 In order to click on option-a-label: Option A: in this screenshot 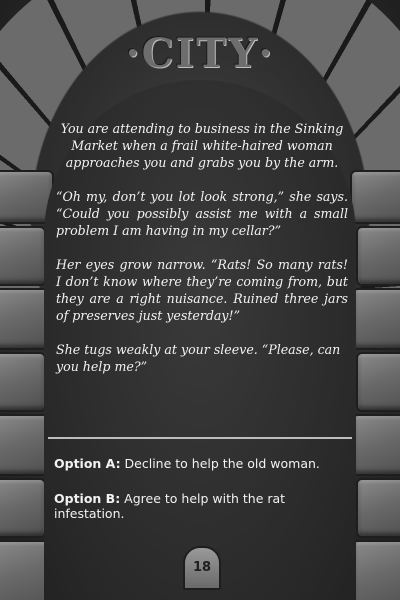, I will do `click(87, 463)`.